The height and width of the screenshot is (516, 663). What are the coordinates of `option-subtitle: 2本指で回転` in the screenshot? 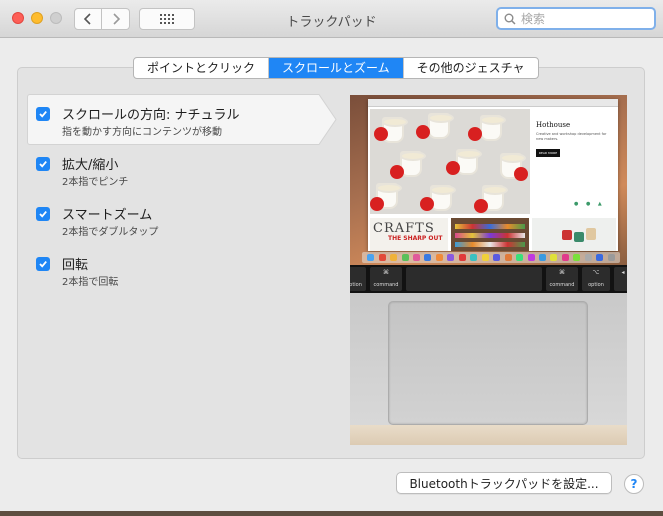 It's located at (90, 282).